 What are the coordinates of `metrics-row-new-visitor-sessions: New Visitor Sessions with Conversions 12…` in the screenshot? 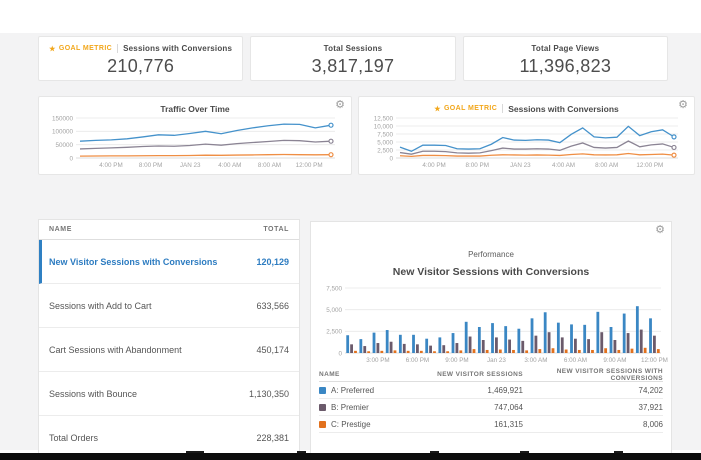 It's located at (169, 262).